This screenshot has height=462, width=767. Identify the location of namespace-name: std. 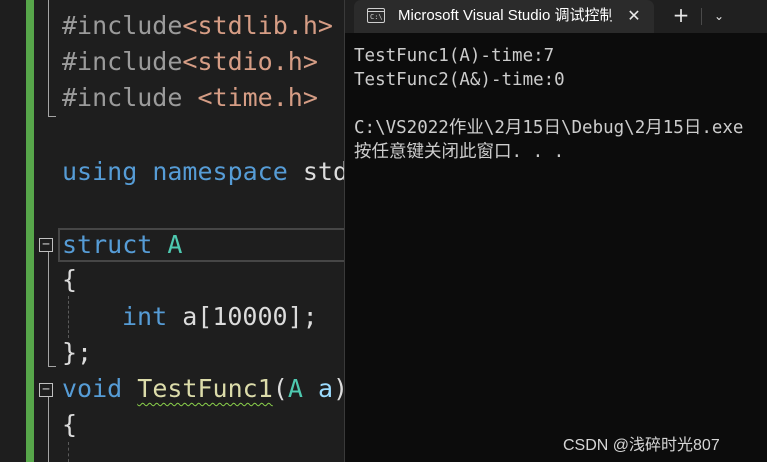
(323, 171).